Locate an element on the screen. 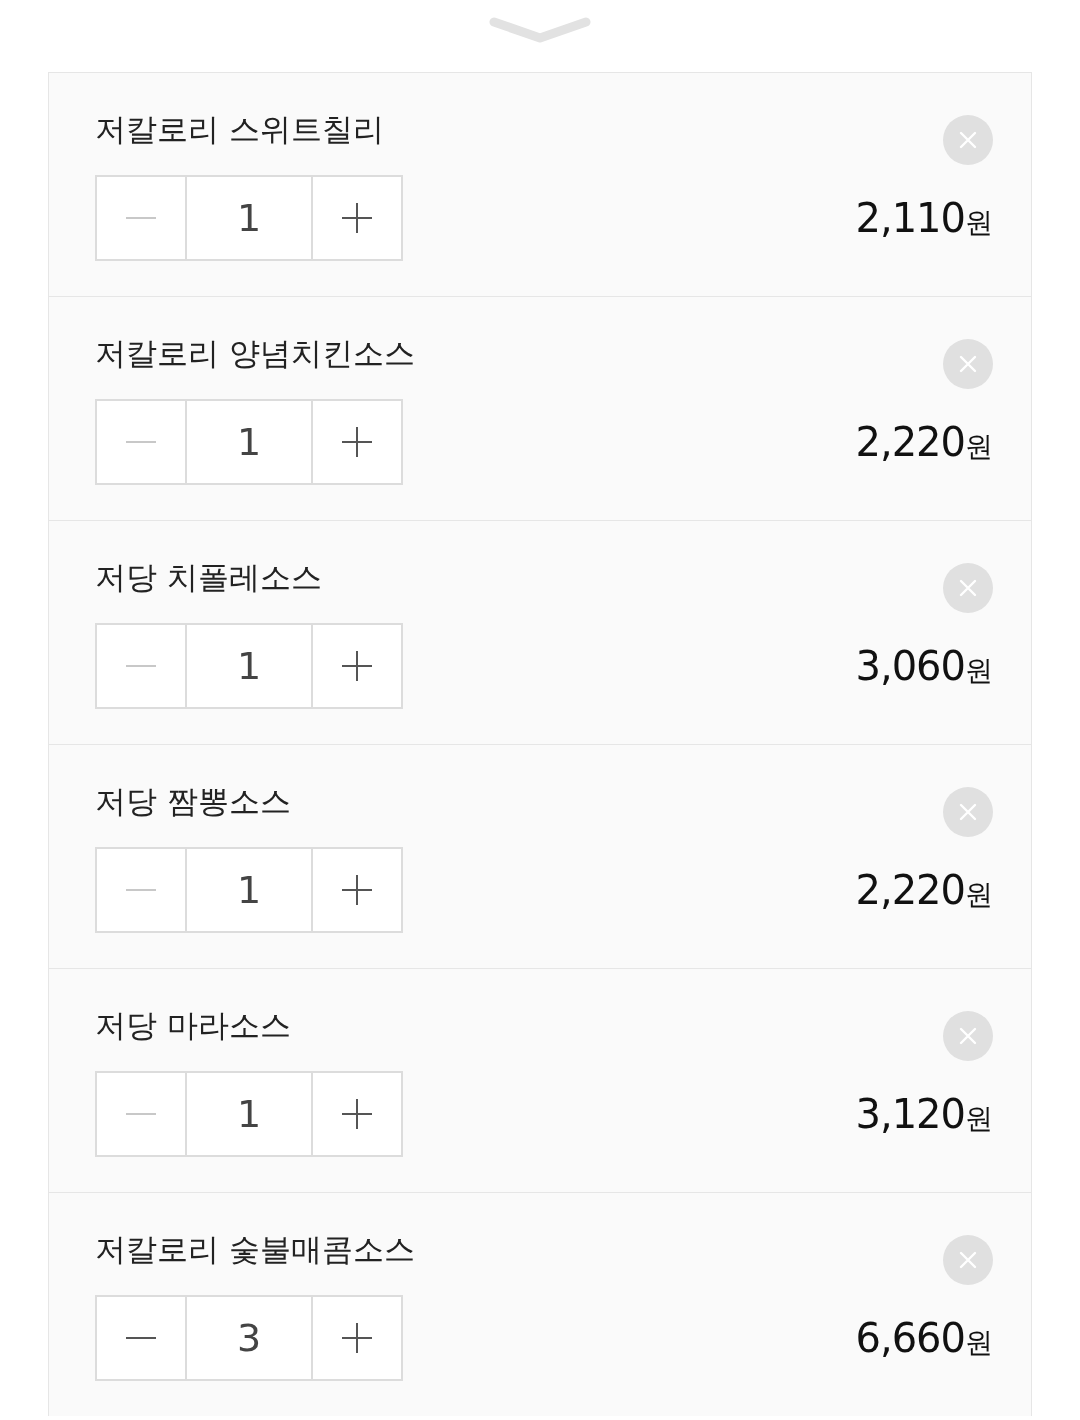  item-price: 2,110 is located at coordinates (910, 217).